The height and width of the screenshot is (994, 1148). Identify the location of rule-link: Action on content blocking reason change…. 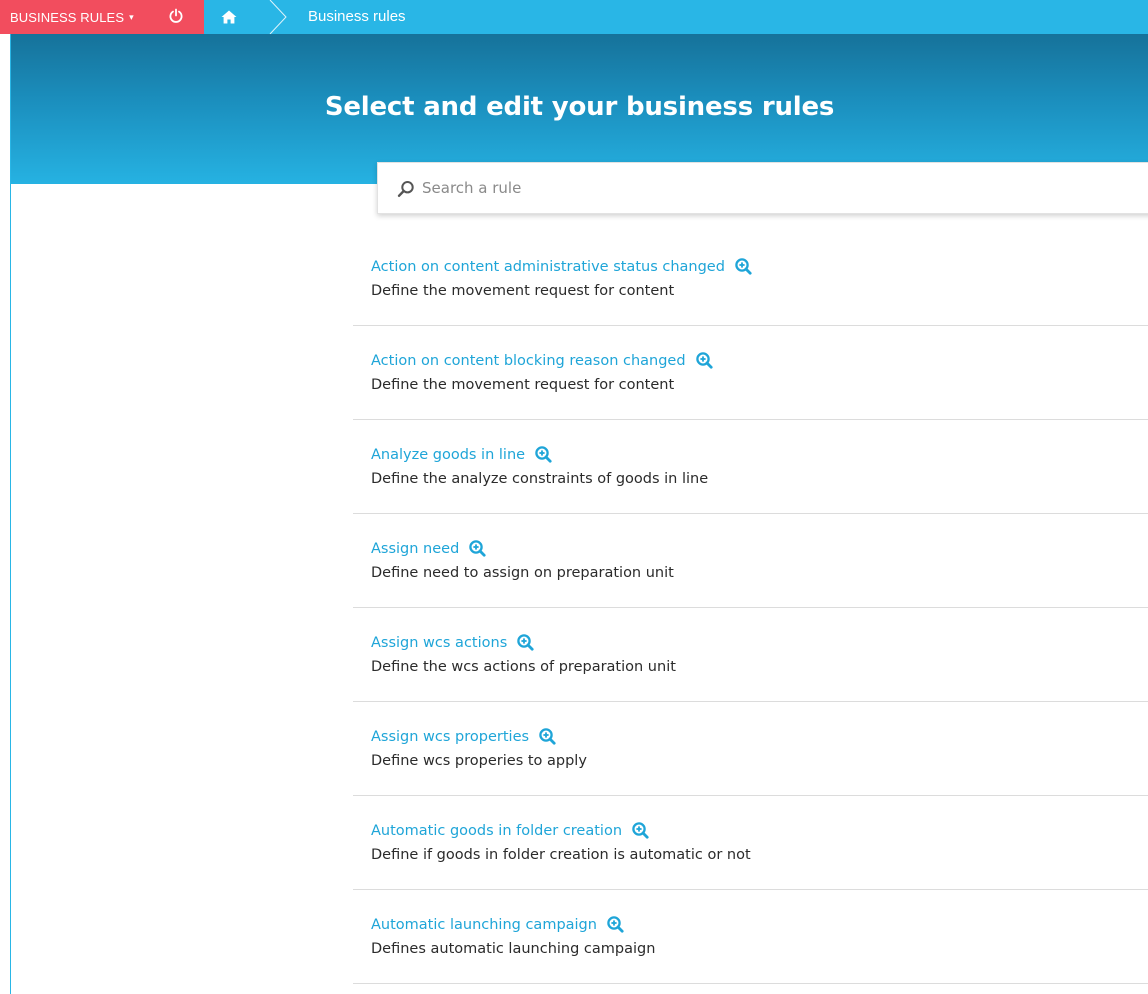
(542, 360).